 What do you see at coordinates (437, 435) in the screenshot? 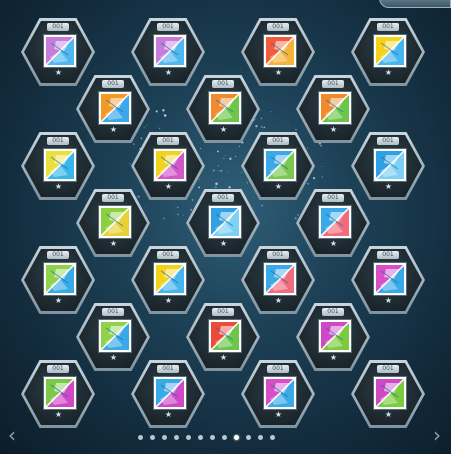
I see `chevron-right-icon: ›` at bounding box center [437, 435].